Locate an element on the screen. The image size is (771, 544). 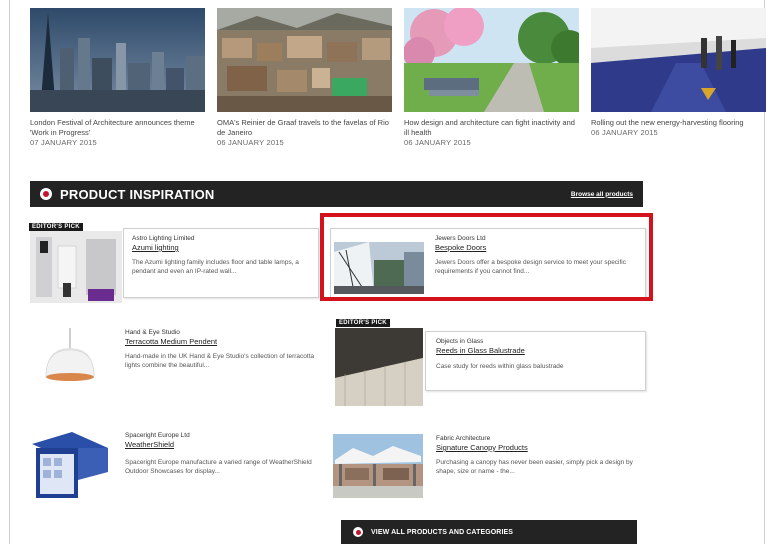
product-image-glass-balustrade is located at coordinates (379, 367).